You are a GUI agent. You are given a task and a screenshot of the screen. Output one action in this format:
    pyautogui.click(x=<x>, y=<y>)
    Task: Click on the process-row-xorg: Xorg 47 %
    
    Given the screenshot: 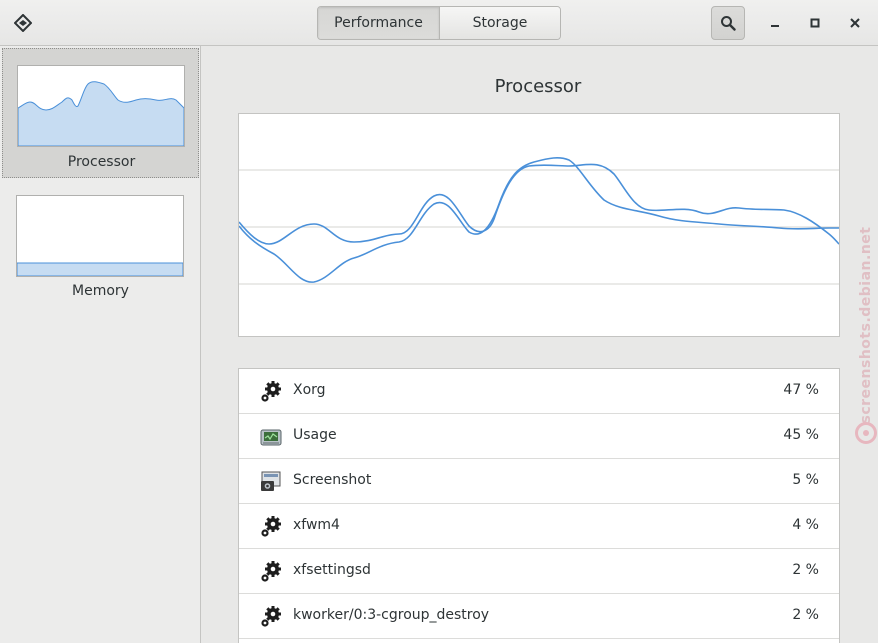 What is the action you would take?
    pyautogui.click(x=539, y=391)
    